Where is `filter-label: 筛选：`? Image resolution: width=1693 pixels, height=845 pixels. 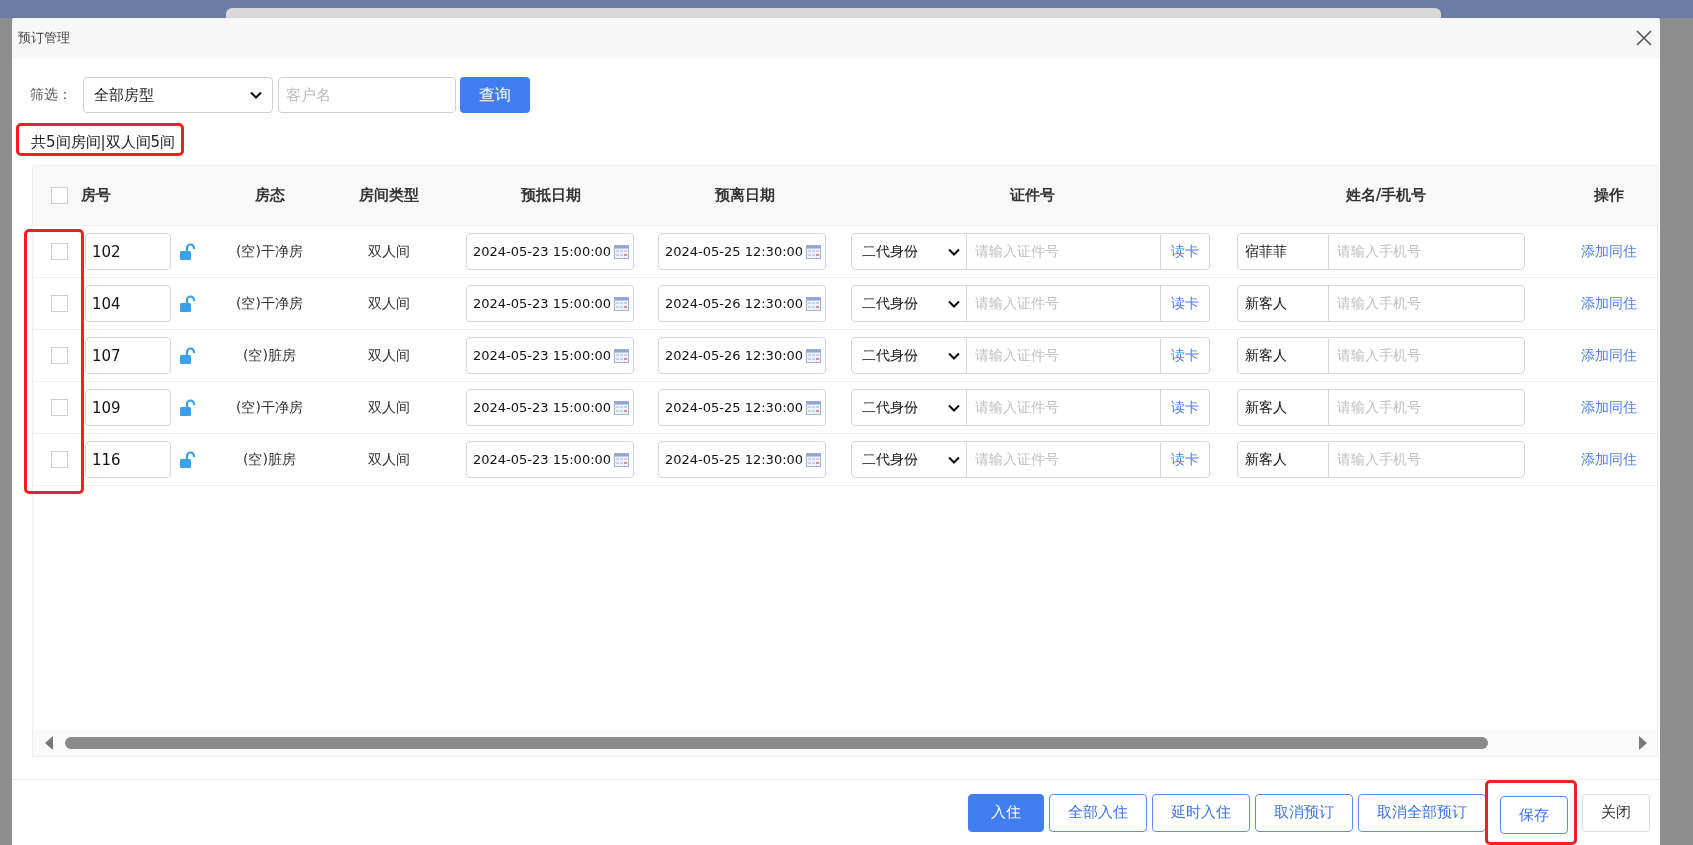 filter-label: 筛选： is located at coordinates (51, 95).